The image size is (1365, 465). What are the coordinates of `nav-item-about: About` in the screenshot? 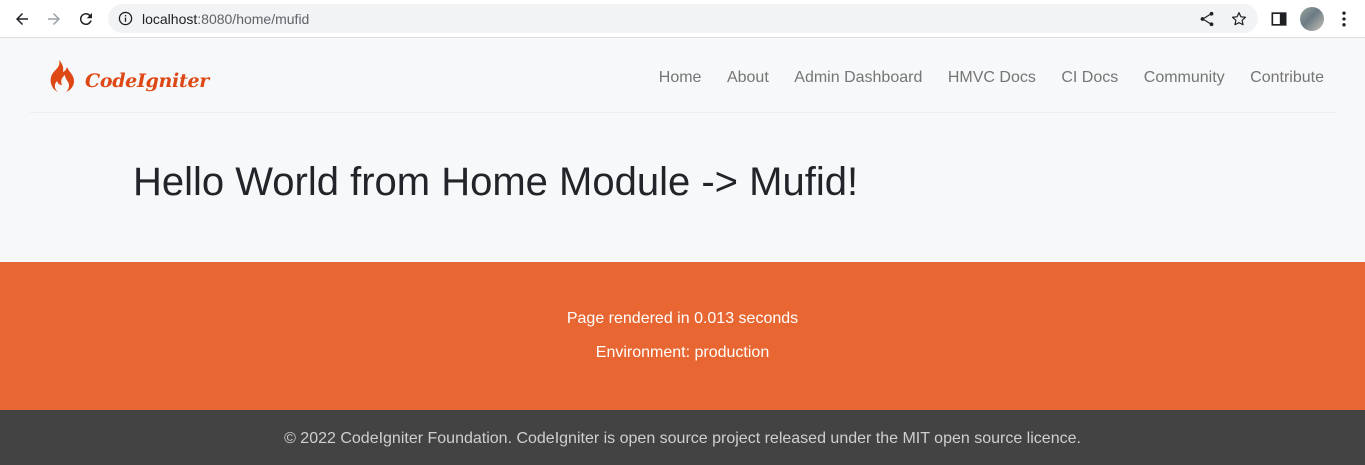 It's located at (748, 78).